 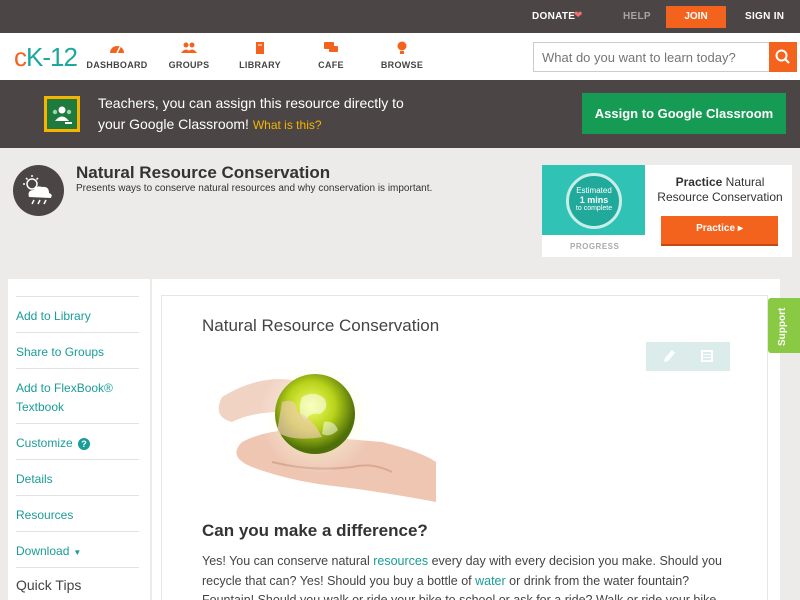 What do you see at coordinates (400, 561) in the screenshot?
I see `resources-term-link: resources` at bounding box center [400, 561].